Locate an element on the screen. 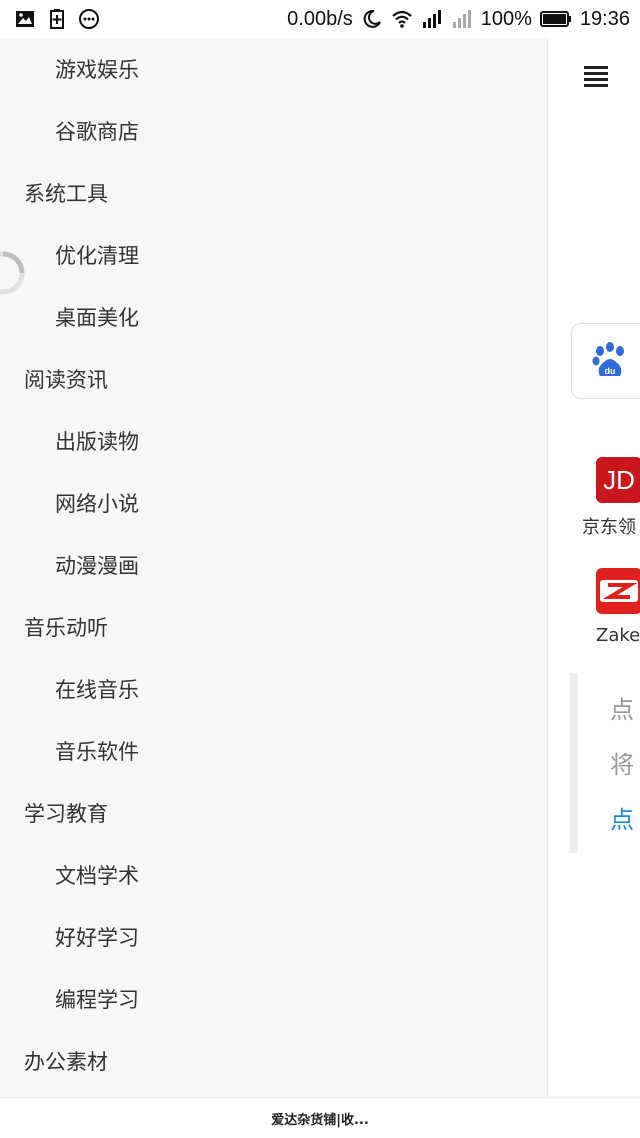 The width and height of the screenshot is (640, 1138). menu-item-label: 文档学术 is located at coordinates (97, 876).